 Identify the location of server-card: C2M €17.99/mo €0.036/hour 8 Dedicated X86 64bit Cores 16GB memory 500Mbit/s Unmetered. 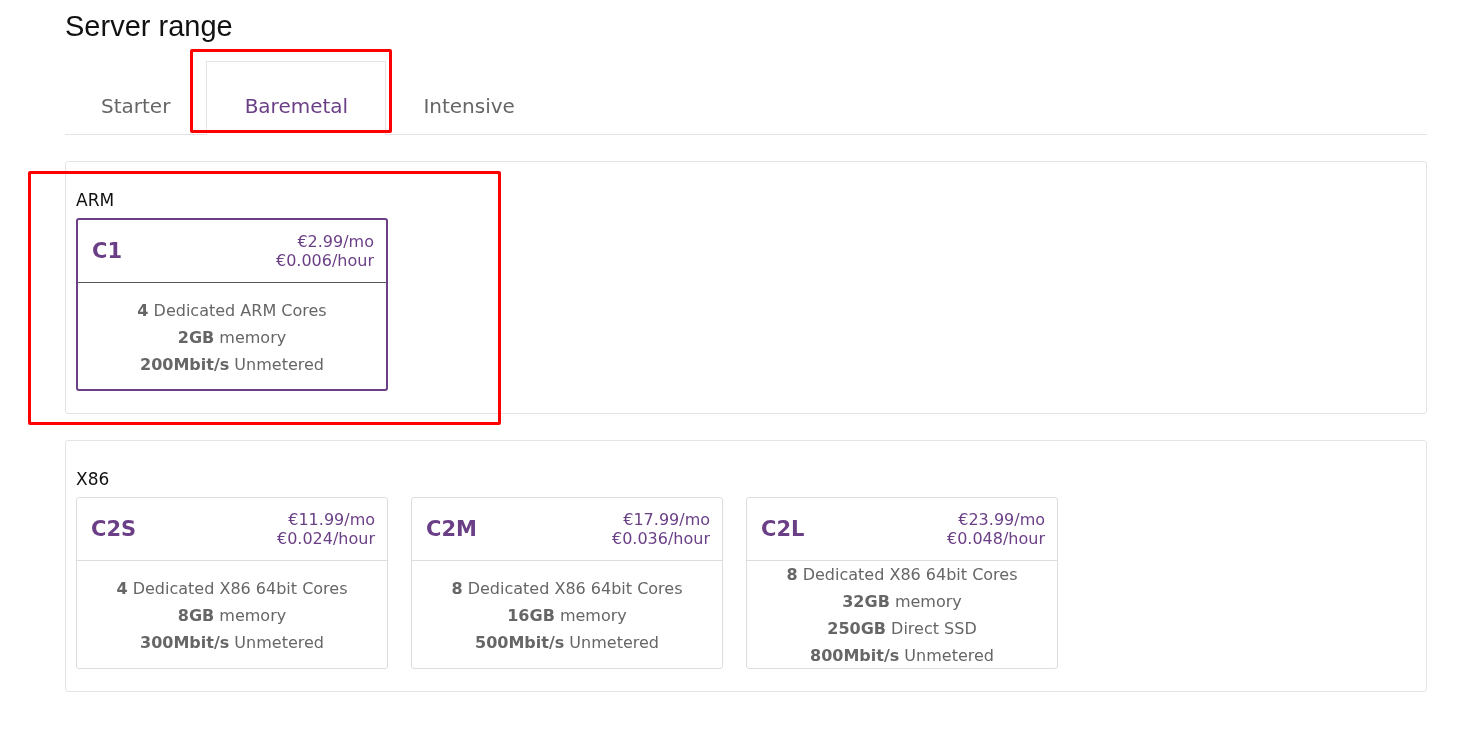
(567, 583).